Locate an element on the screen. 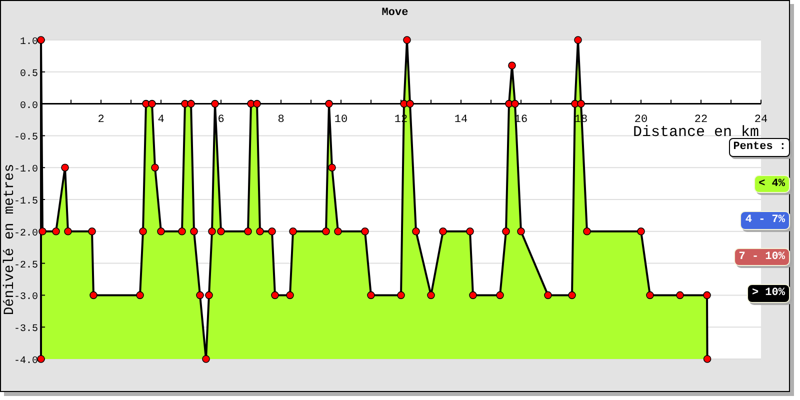 This screenshot has height=400, width=800. legend-item: < 4% is located at coordinates (772, 183).